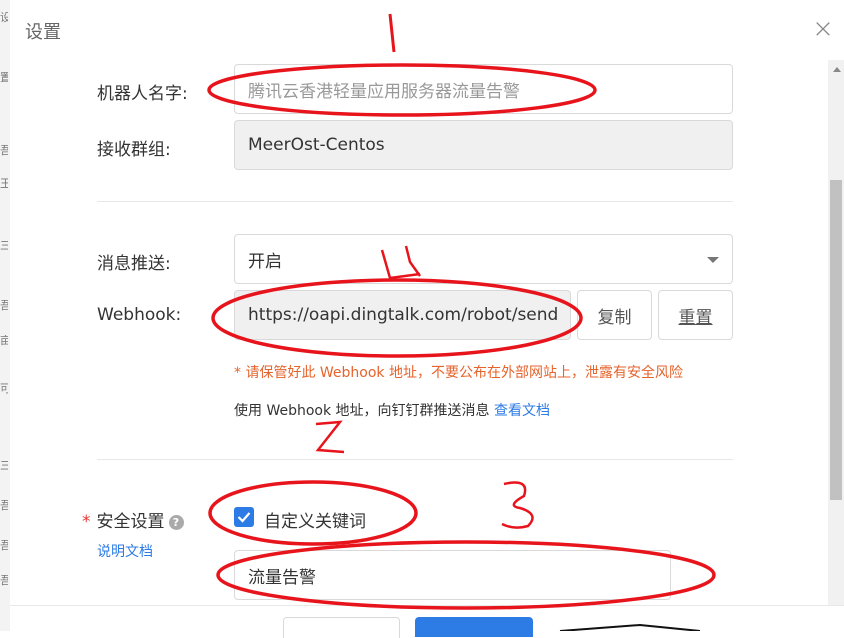 The image size is (844, 638). What do you see at coordinates (176, 522) in the screenshot?
I see `help-icon: ?` at bounding box center [176, 522].